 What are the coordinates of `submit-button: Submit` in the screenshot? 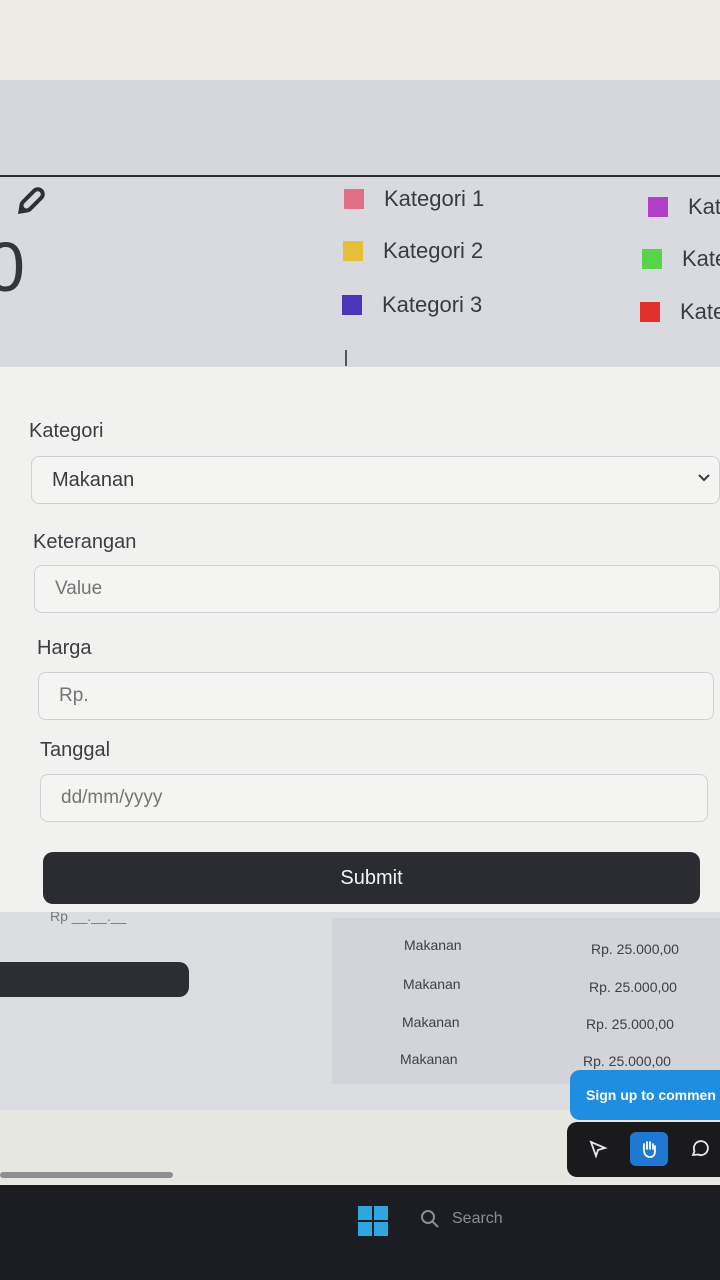 It's located at (371, 878).